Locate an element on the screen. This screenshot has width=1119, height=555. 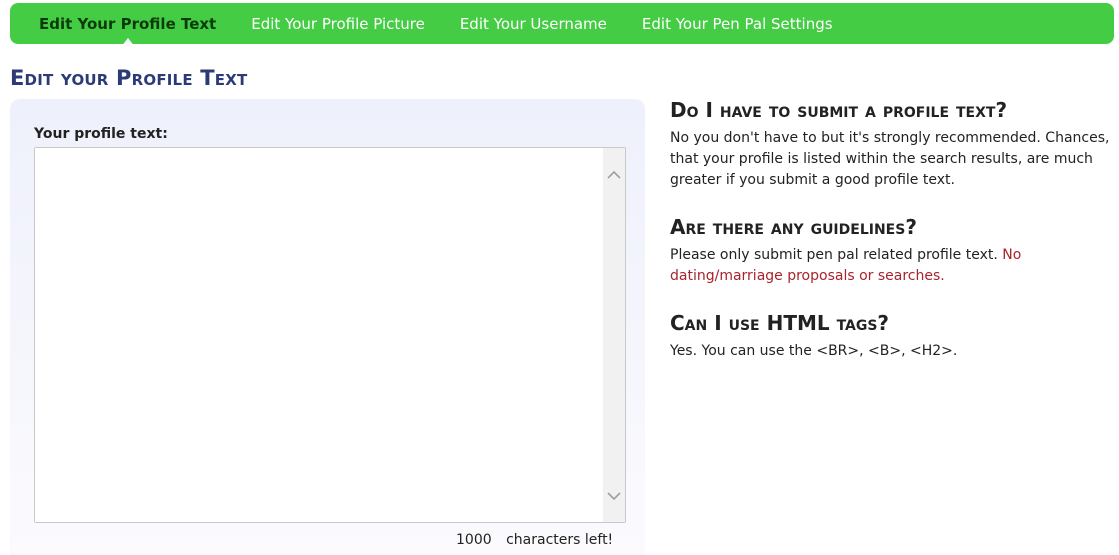
chevron-down-icon is located at coordinates (614, 496).